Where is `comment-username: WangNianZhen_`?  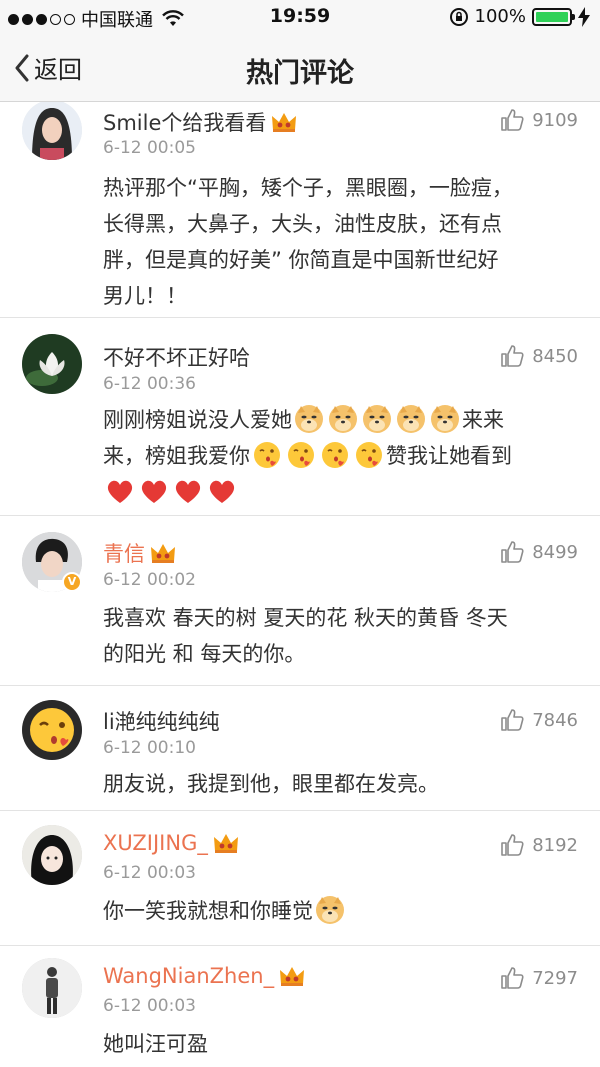
comment-username: WangNianZhen_ is located at coordinates (204, 976).